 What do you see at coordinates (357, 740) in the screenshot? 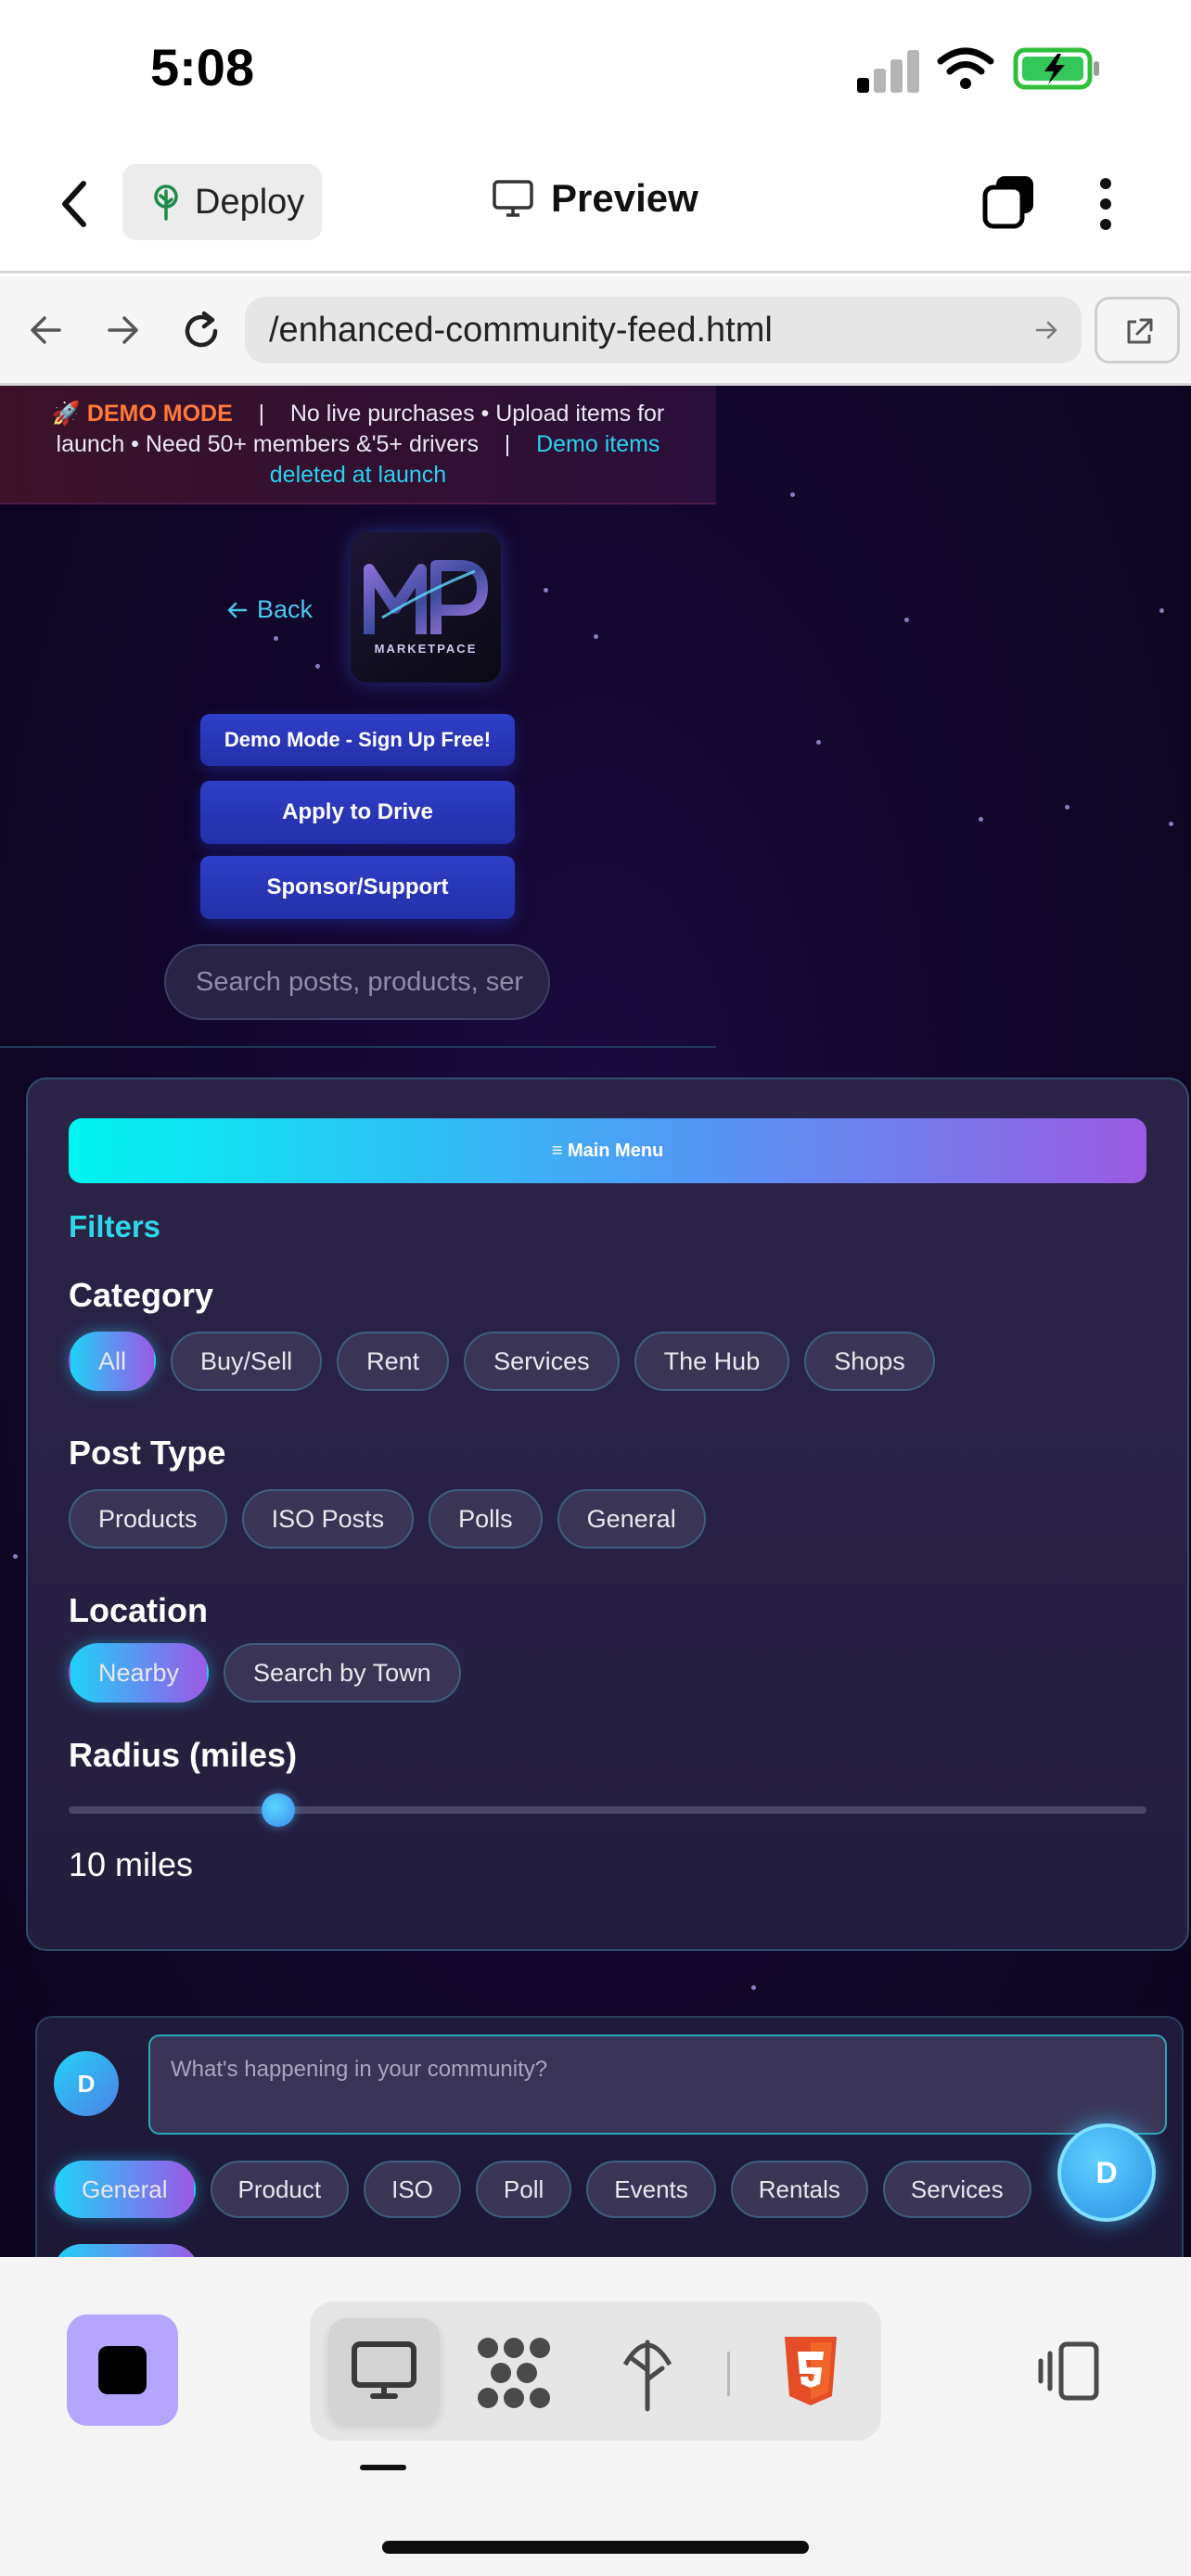
I see `demo-signup-button: Demo Mode - Sign Up Free!` at bounding box center [357, 740].